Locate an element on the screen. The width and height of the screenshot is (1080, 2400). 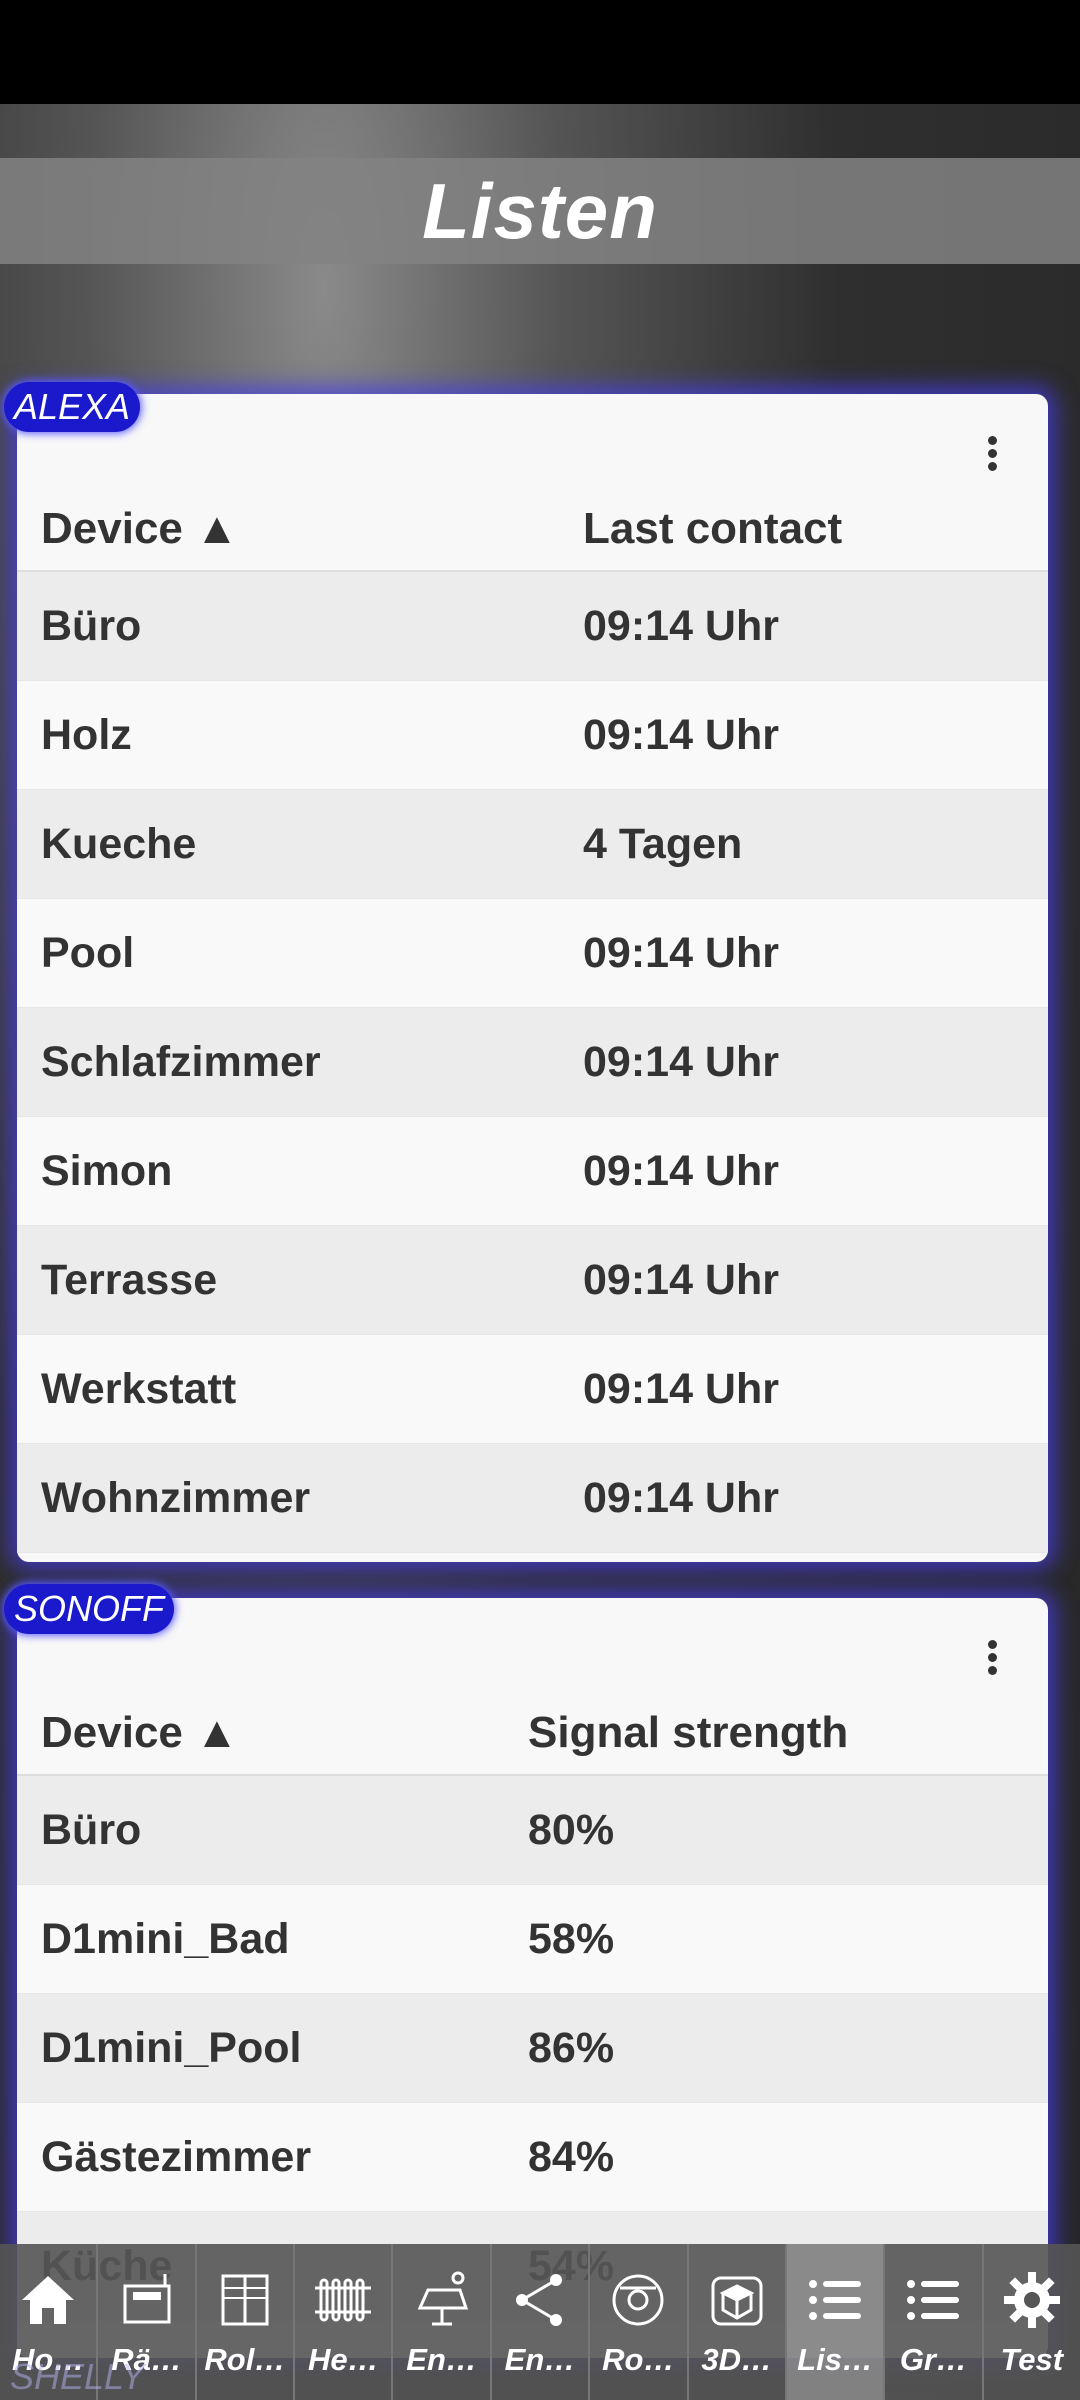
nav-item-10: Test is located at coordinates (1032, 2322).